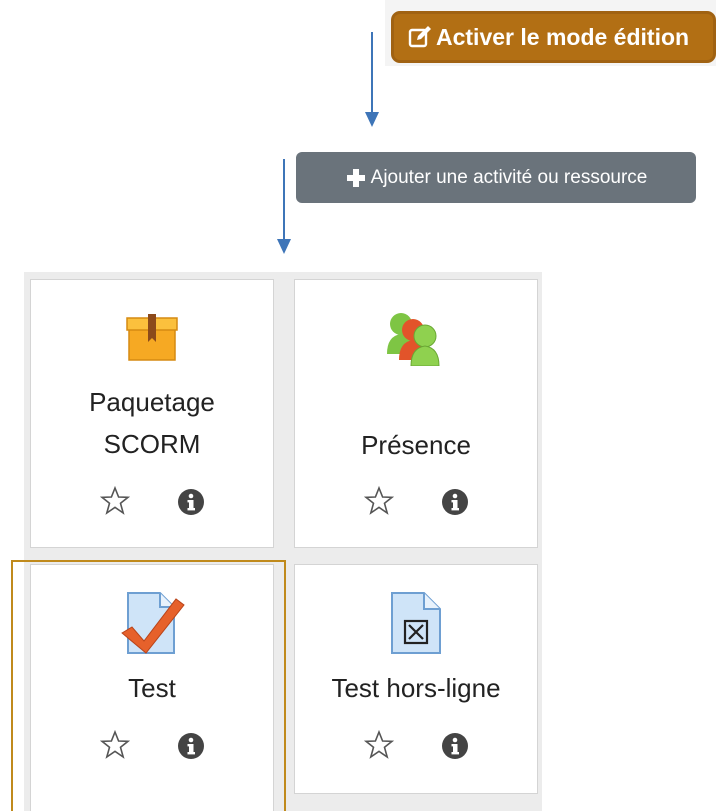  What do you see at coordinates (153, 623) in the screenshot?
I see `quiz-icon` at bounding box center [153, 623].